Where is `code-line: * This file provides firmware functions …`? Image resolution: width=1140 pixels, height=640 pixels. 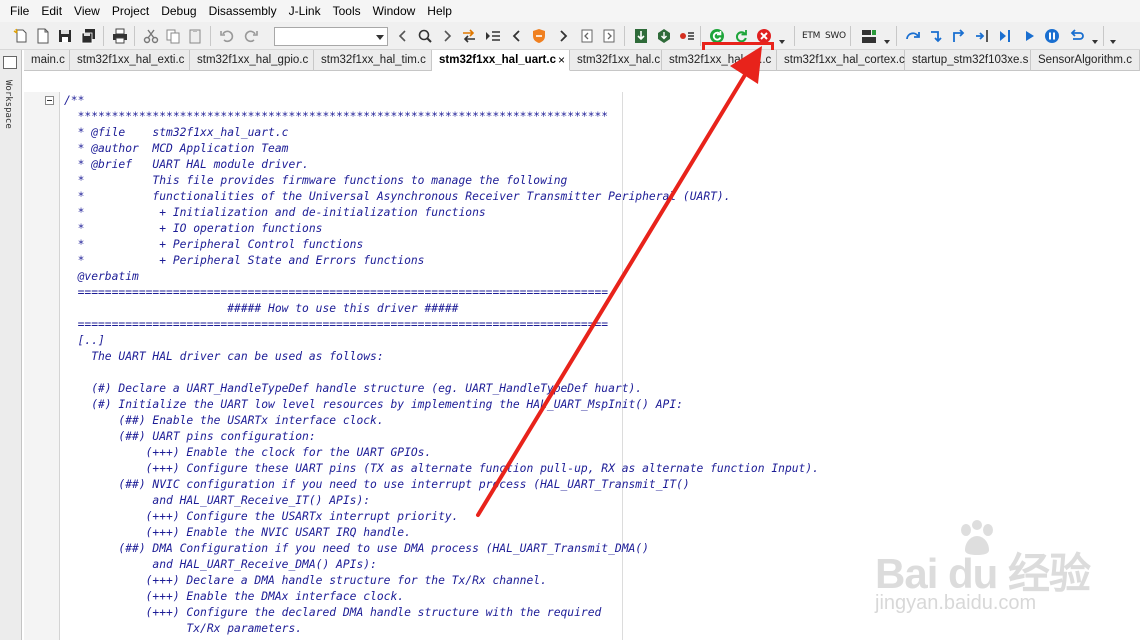 code-line: * This file provides firmware functions … is located at coordinates (316, 180).